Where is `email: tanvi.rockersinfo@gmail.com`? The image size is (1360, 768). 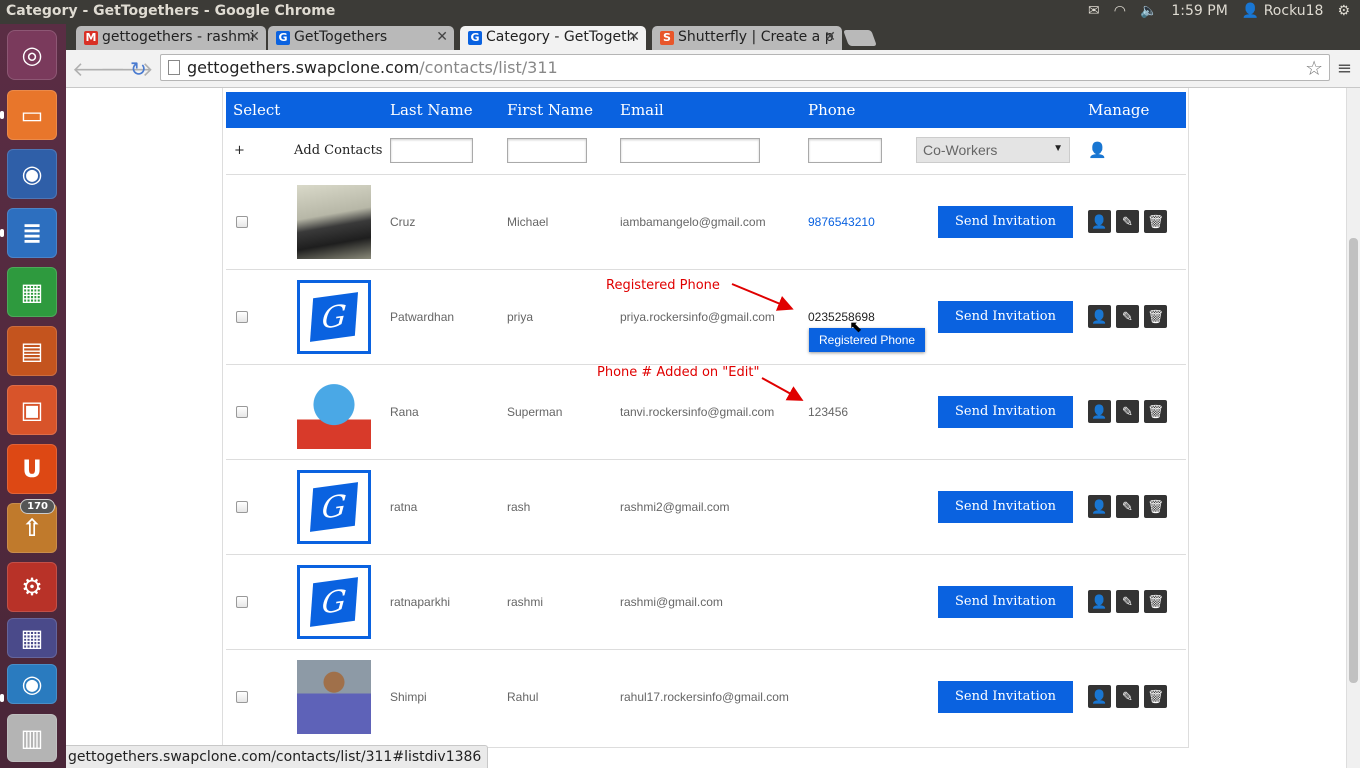 email: tanvi.rockersinfo@gmail.com is located at coordinates (697, 412).